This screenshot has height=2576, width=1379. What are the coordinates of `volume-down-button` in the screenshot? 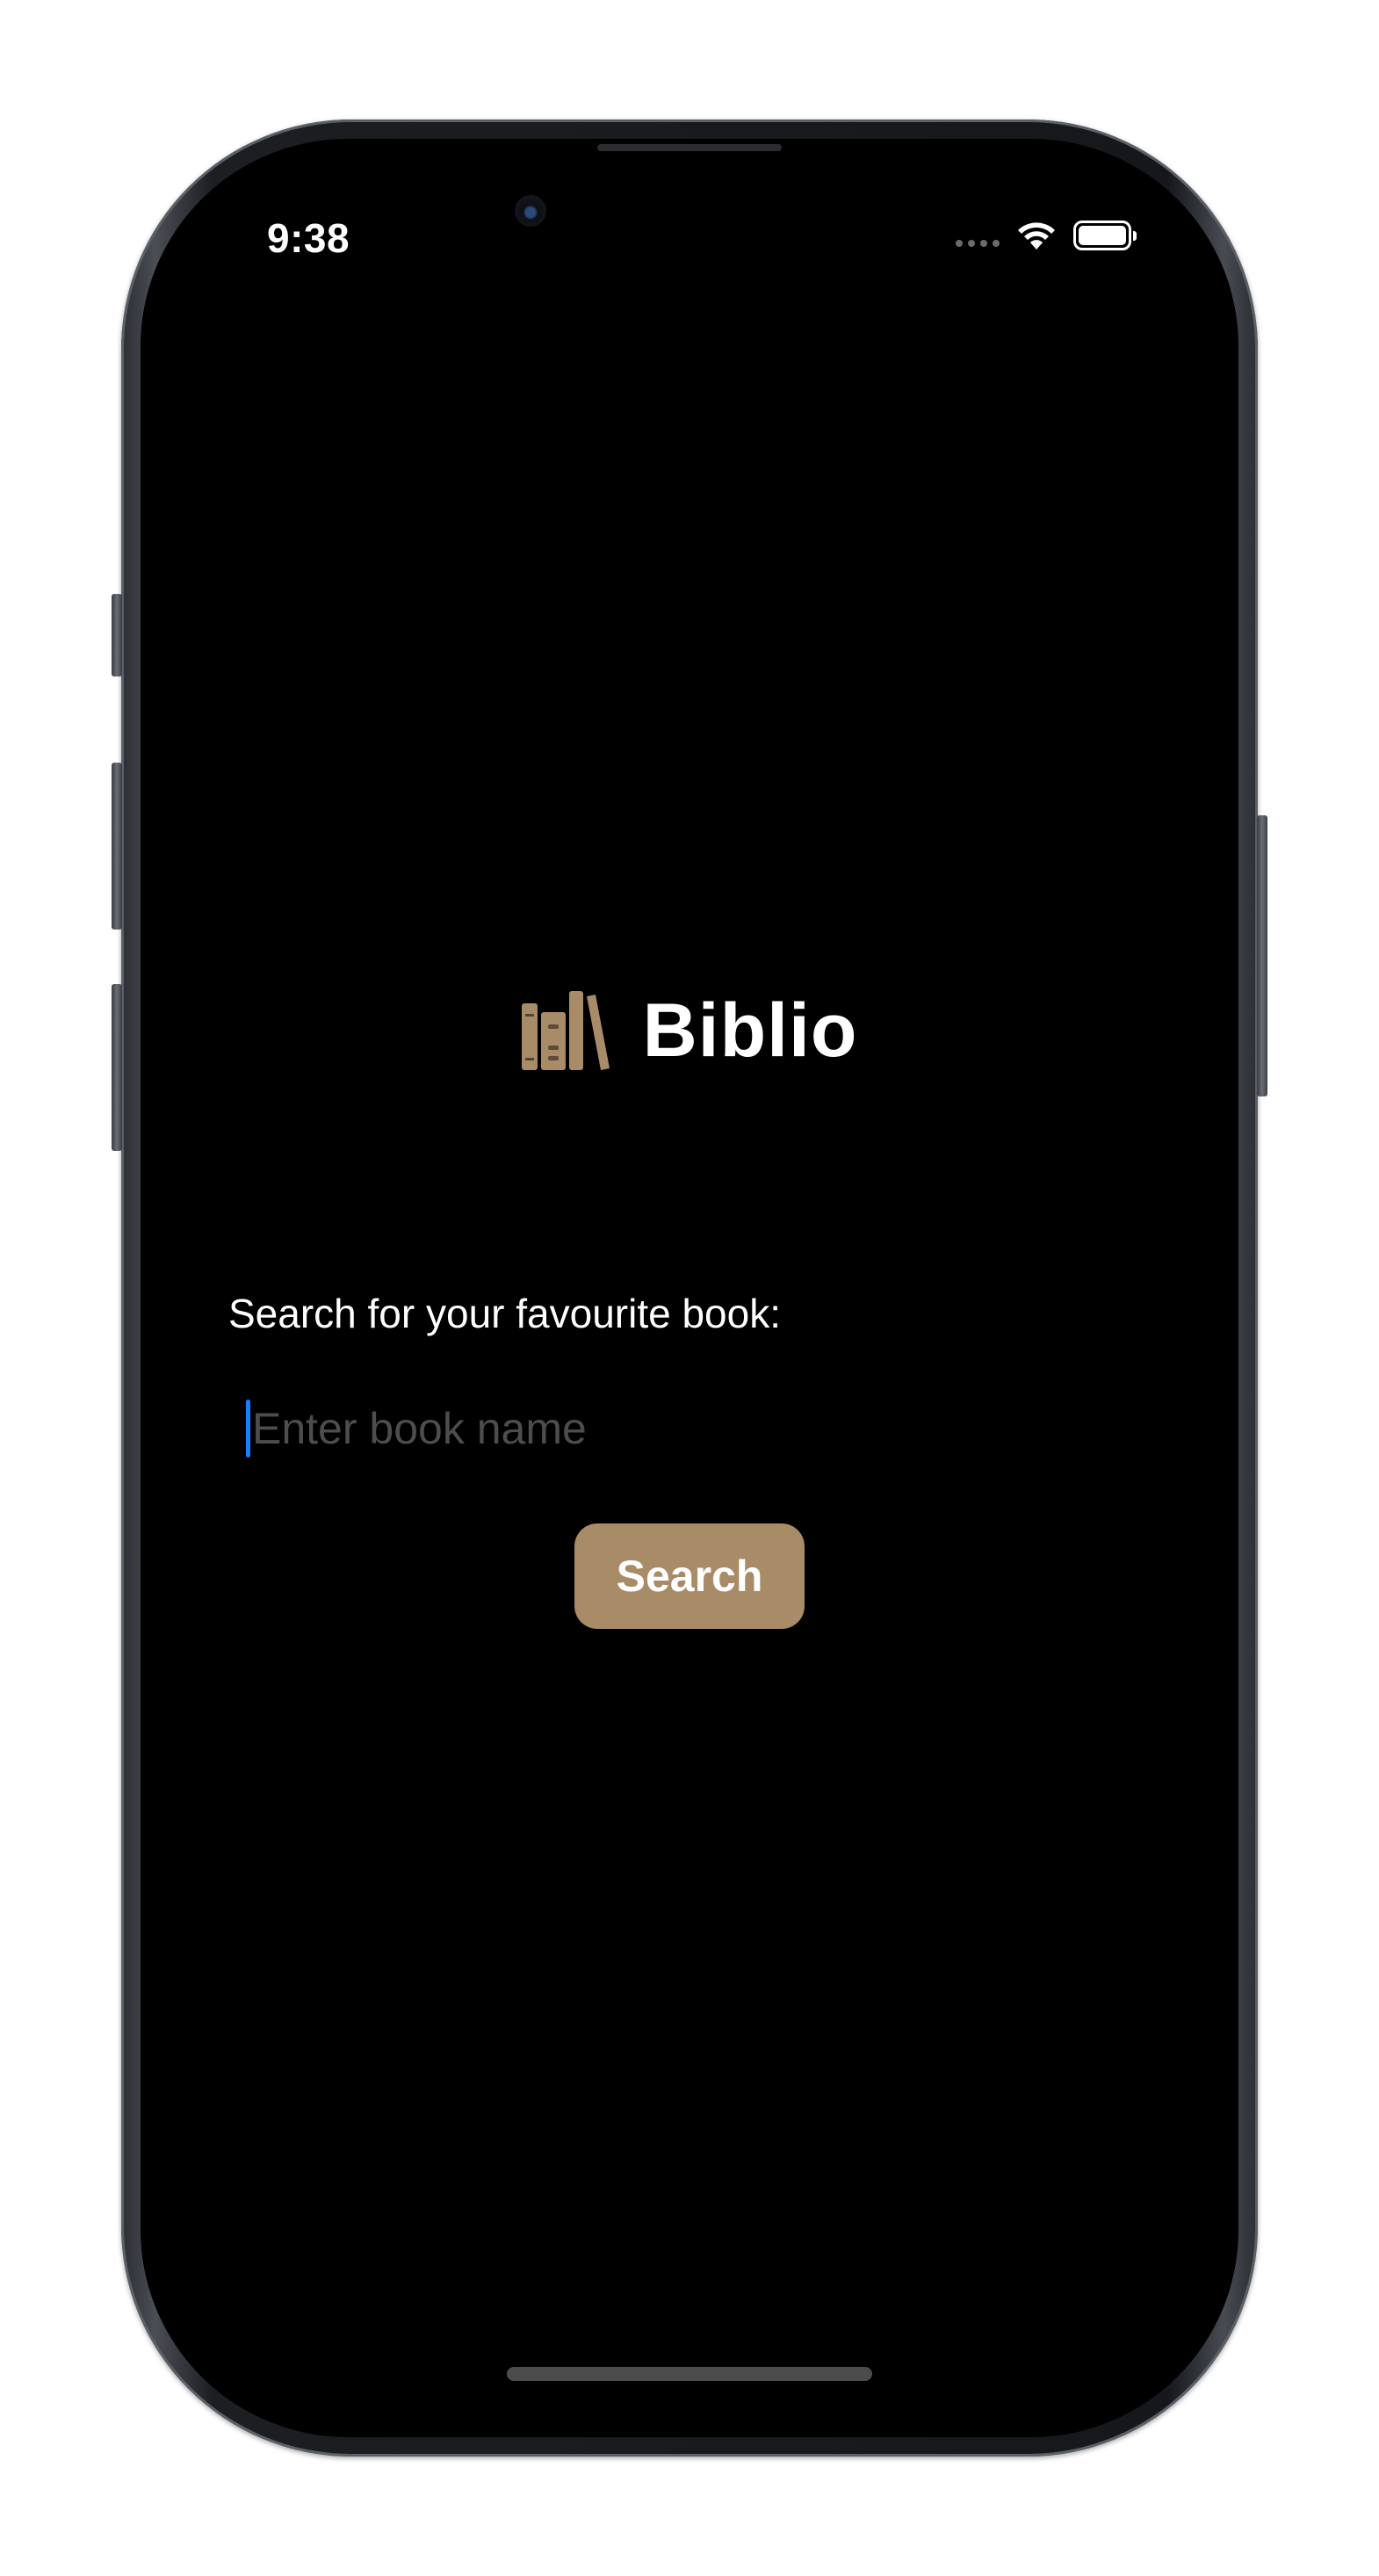 It's located at (117, 1067).